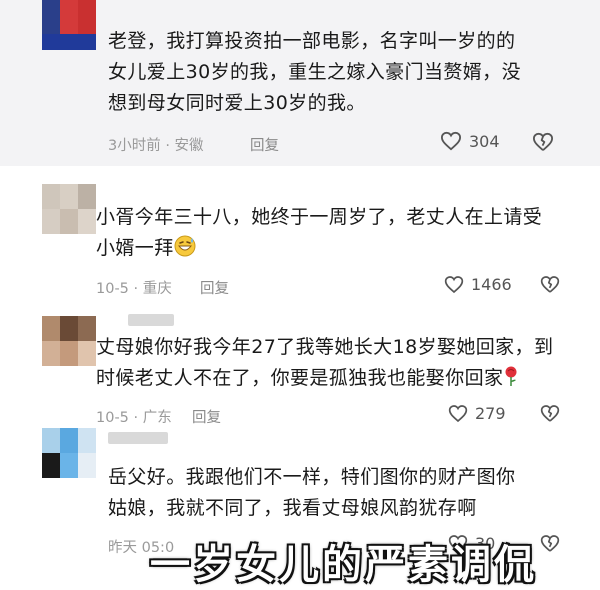 Image resolution: width=600 pixels, height=590 pixels. What do you see at coordinates (511, 381) in the screenshot?
I see `rose-emoji` at bounding box center [511, 381].